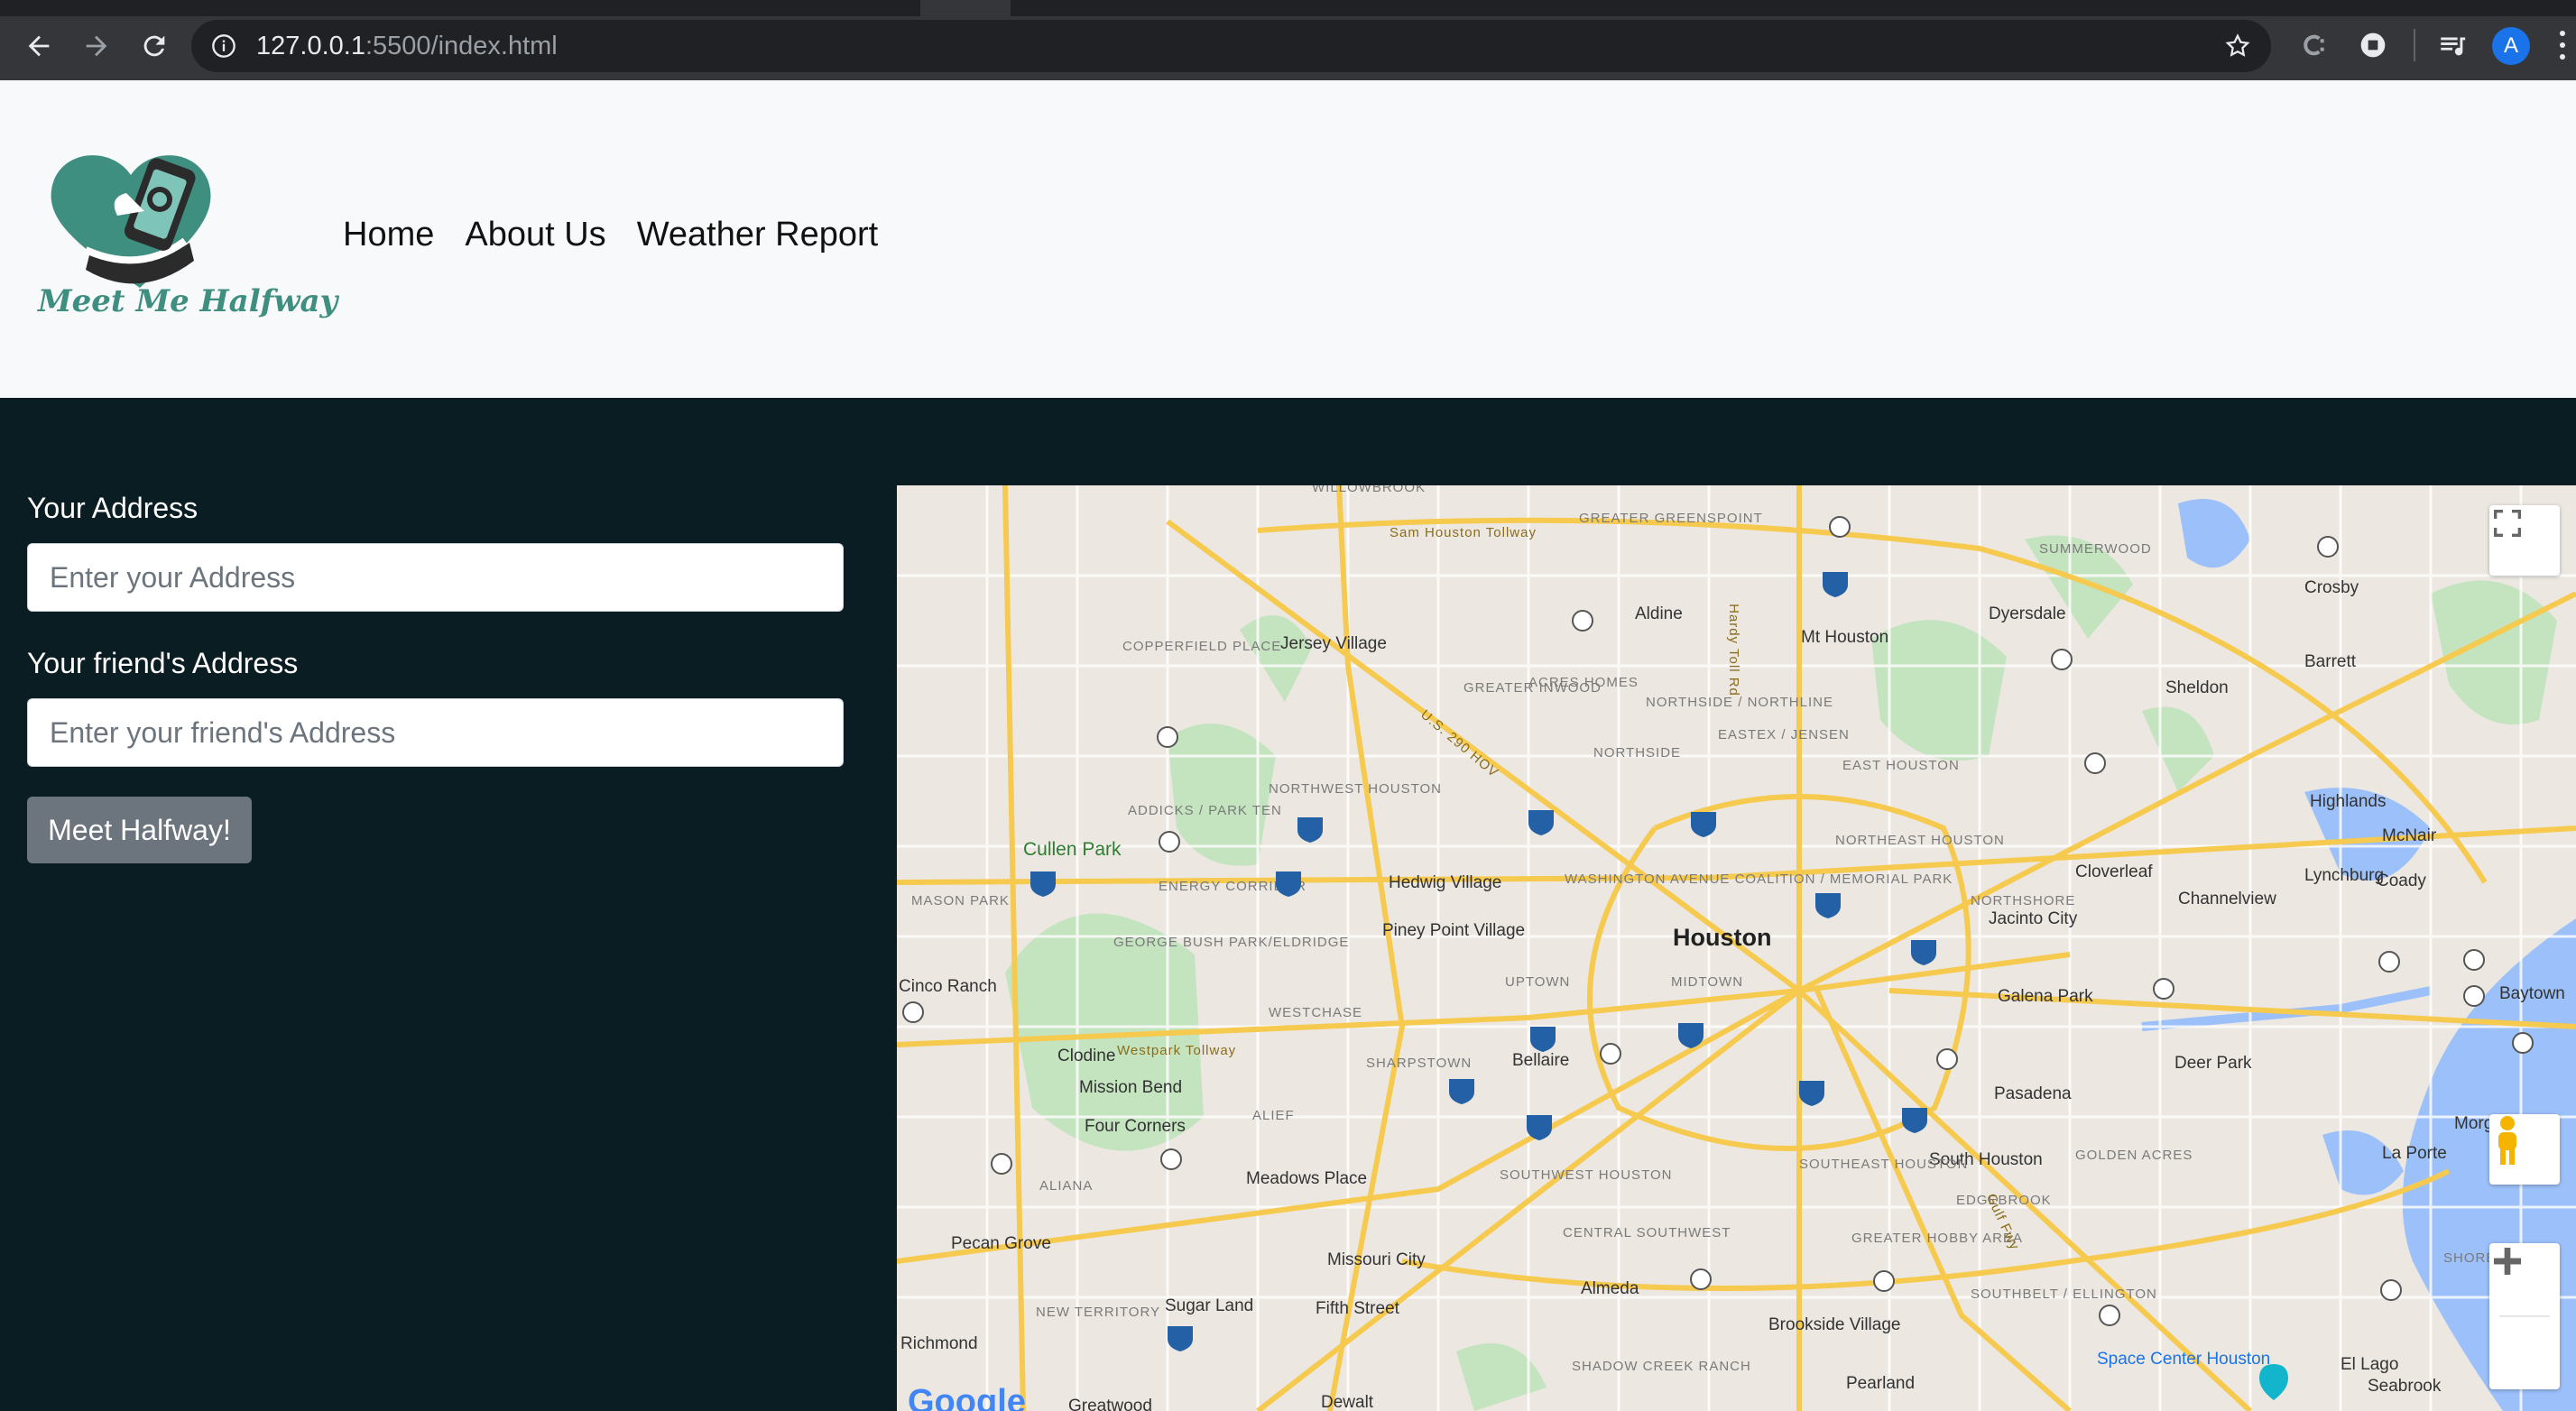 This screenshot has width=2576, height=1411. I want to click on media-controls-icon, so click(2452, 45).